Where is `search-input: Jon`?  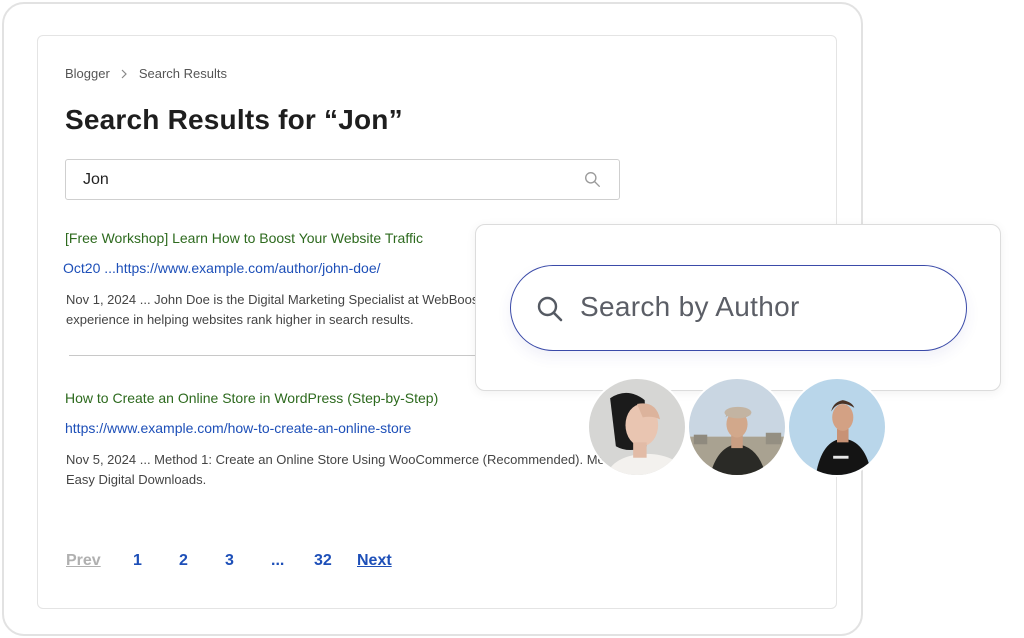 search-input: Jon is located at coordinates (342, 179).